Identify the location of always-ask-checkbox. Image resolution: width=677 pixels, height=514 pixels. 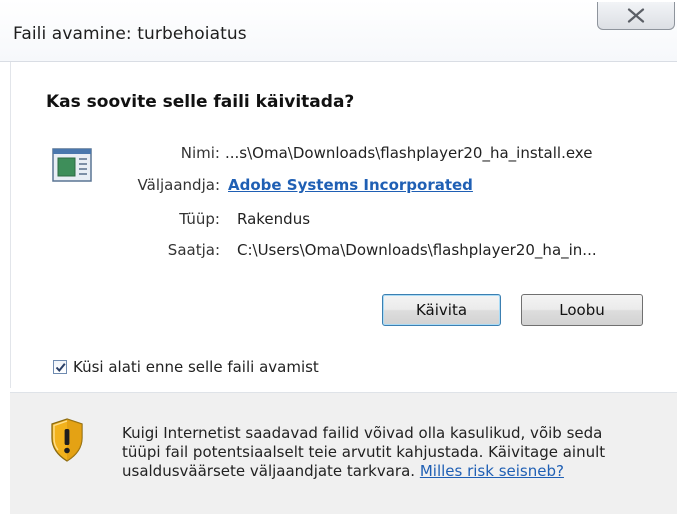
(60, 367).